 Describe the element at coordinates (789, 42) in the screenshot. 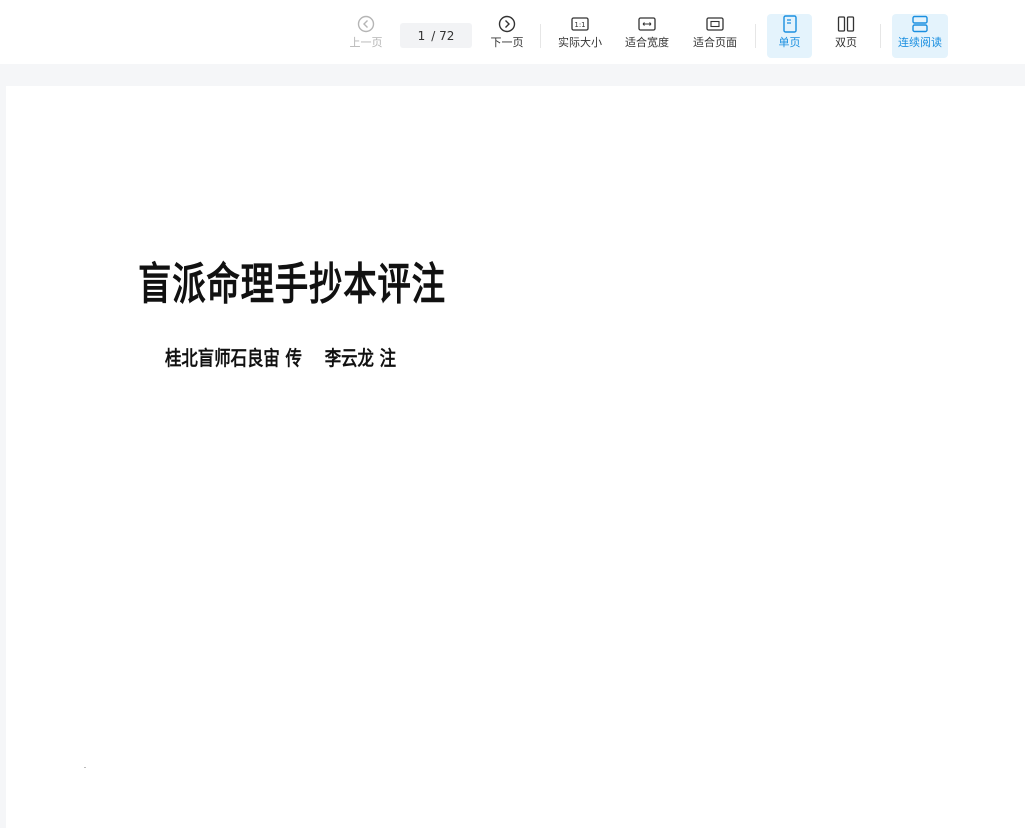

I see `single-page-label: 单页` at that location.